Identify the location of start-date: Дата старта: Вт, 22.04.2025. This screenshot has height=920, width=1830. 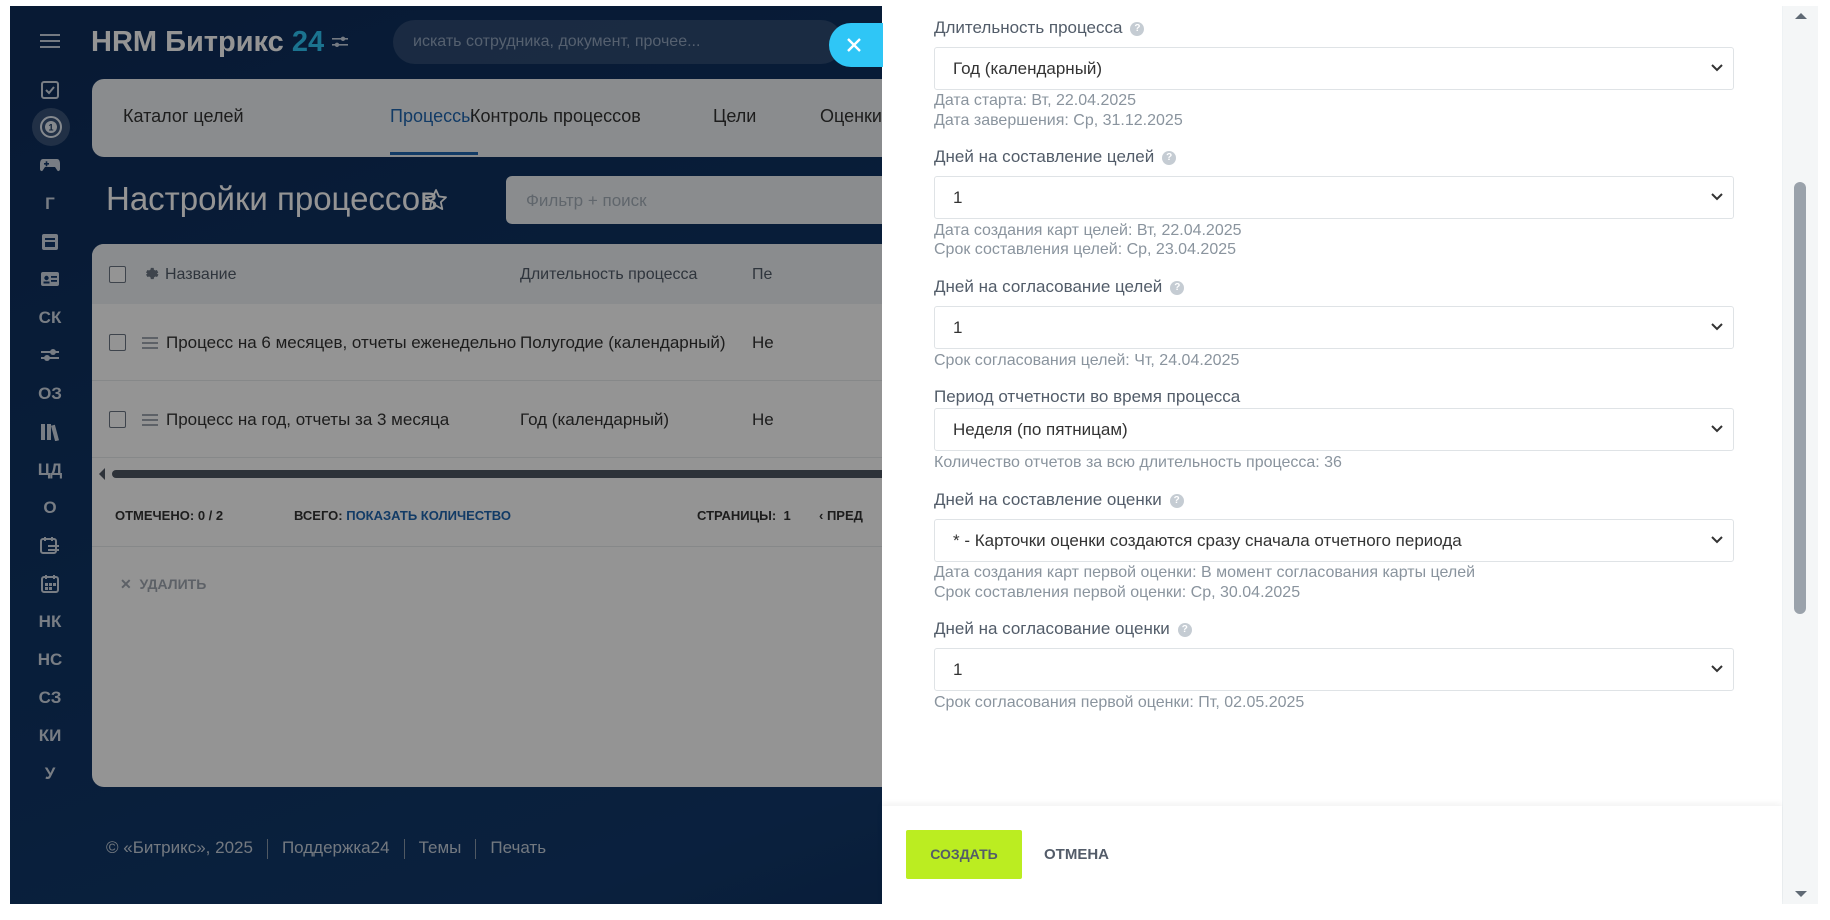
(1035, 100).